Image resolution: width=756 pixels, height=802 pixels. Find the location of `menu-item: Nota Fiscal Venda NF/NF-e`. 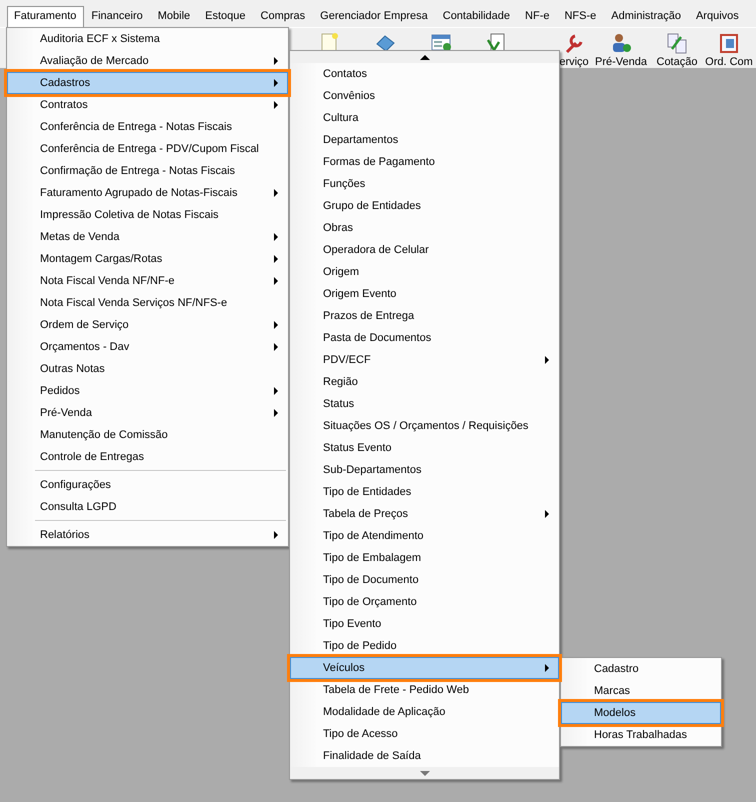

menu-item: Nota Fiscal Venda NF/NF-e is located at coordinates (147, 281).